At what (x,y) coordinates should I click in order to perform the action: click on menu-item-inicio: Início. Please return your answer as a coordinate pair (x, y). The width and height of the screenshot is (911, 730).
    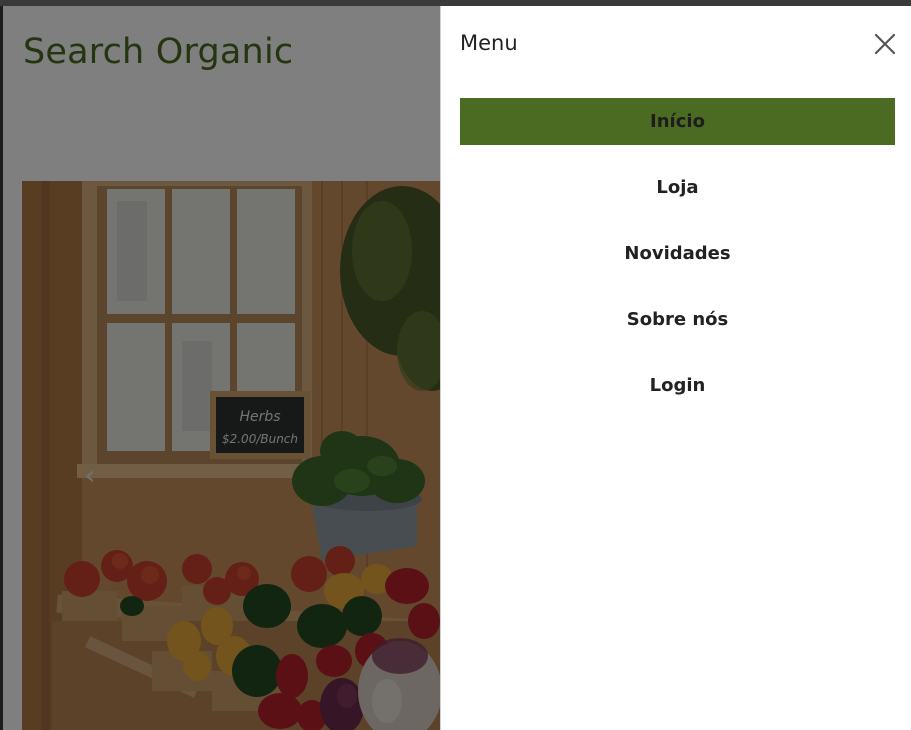
    Looking at the image, I should click on (677, 121).